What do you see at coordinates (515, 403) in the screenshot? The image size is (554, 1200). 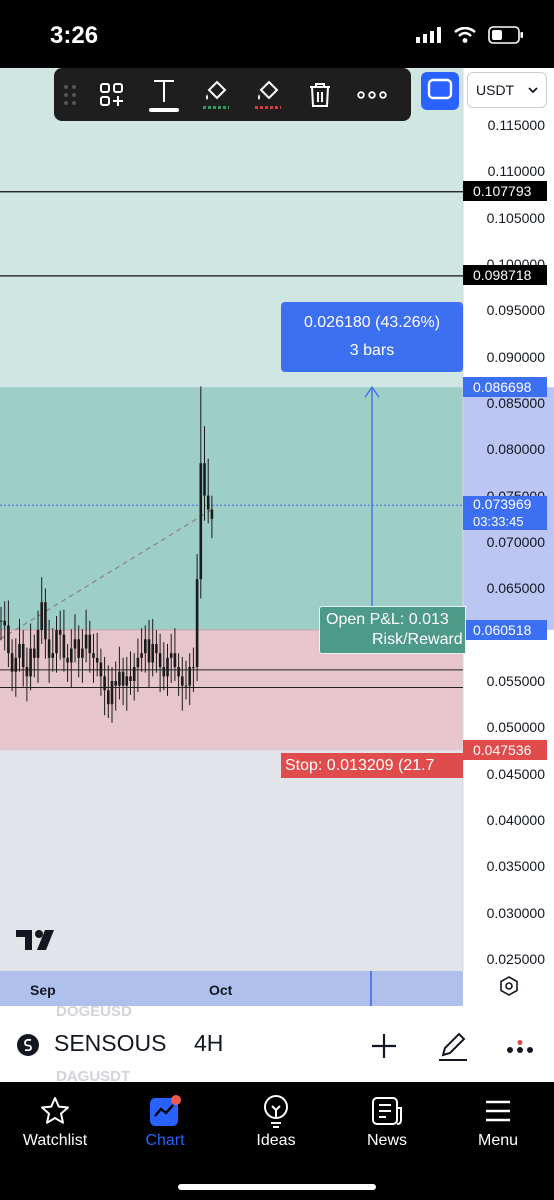 I see `price-axis-label: 0.085000` at bounding box center [515, 403].